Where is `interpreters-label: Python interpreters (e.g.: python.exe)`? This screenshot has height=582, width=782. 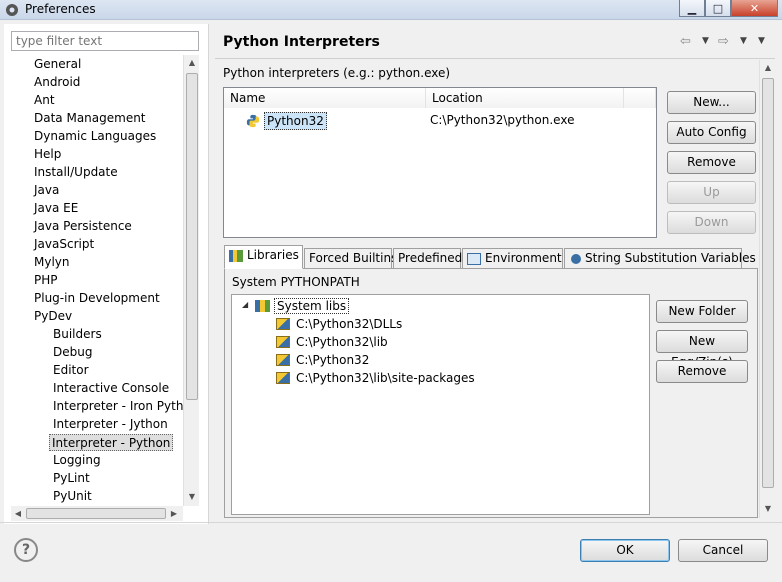
interpreters-label: Python interpreters (e.g.: python.exe) is located at coordinates (337, 73).